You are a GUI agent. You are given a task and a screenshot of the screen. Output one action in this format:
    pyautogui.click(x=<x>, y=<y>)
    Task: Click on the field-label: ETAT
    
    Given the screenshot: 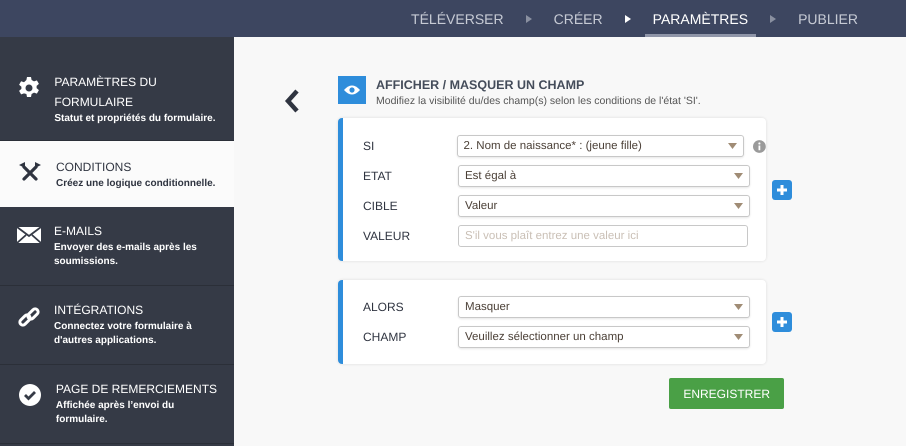 What is the action you would take?
    pyautogui.click(x=377, y=176)
    